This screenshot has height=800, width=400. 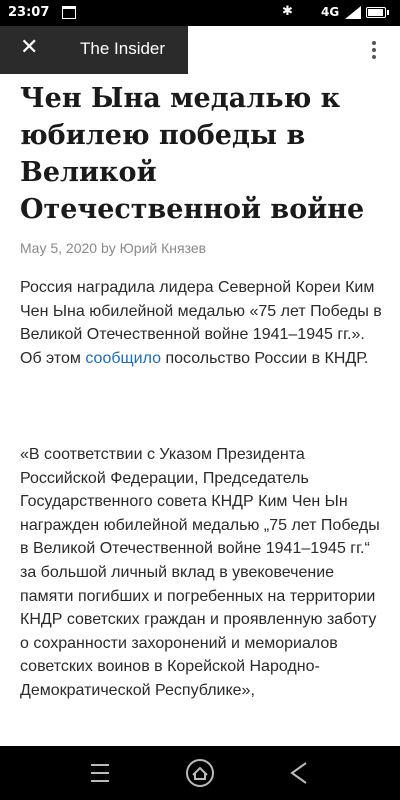 I want to click on article-by: by, so click(x=108, y=248).